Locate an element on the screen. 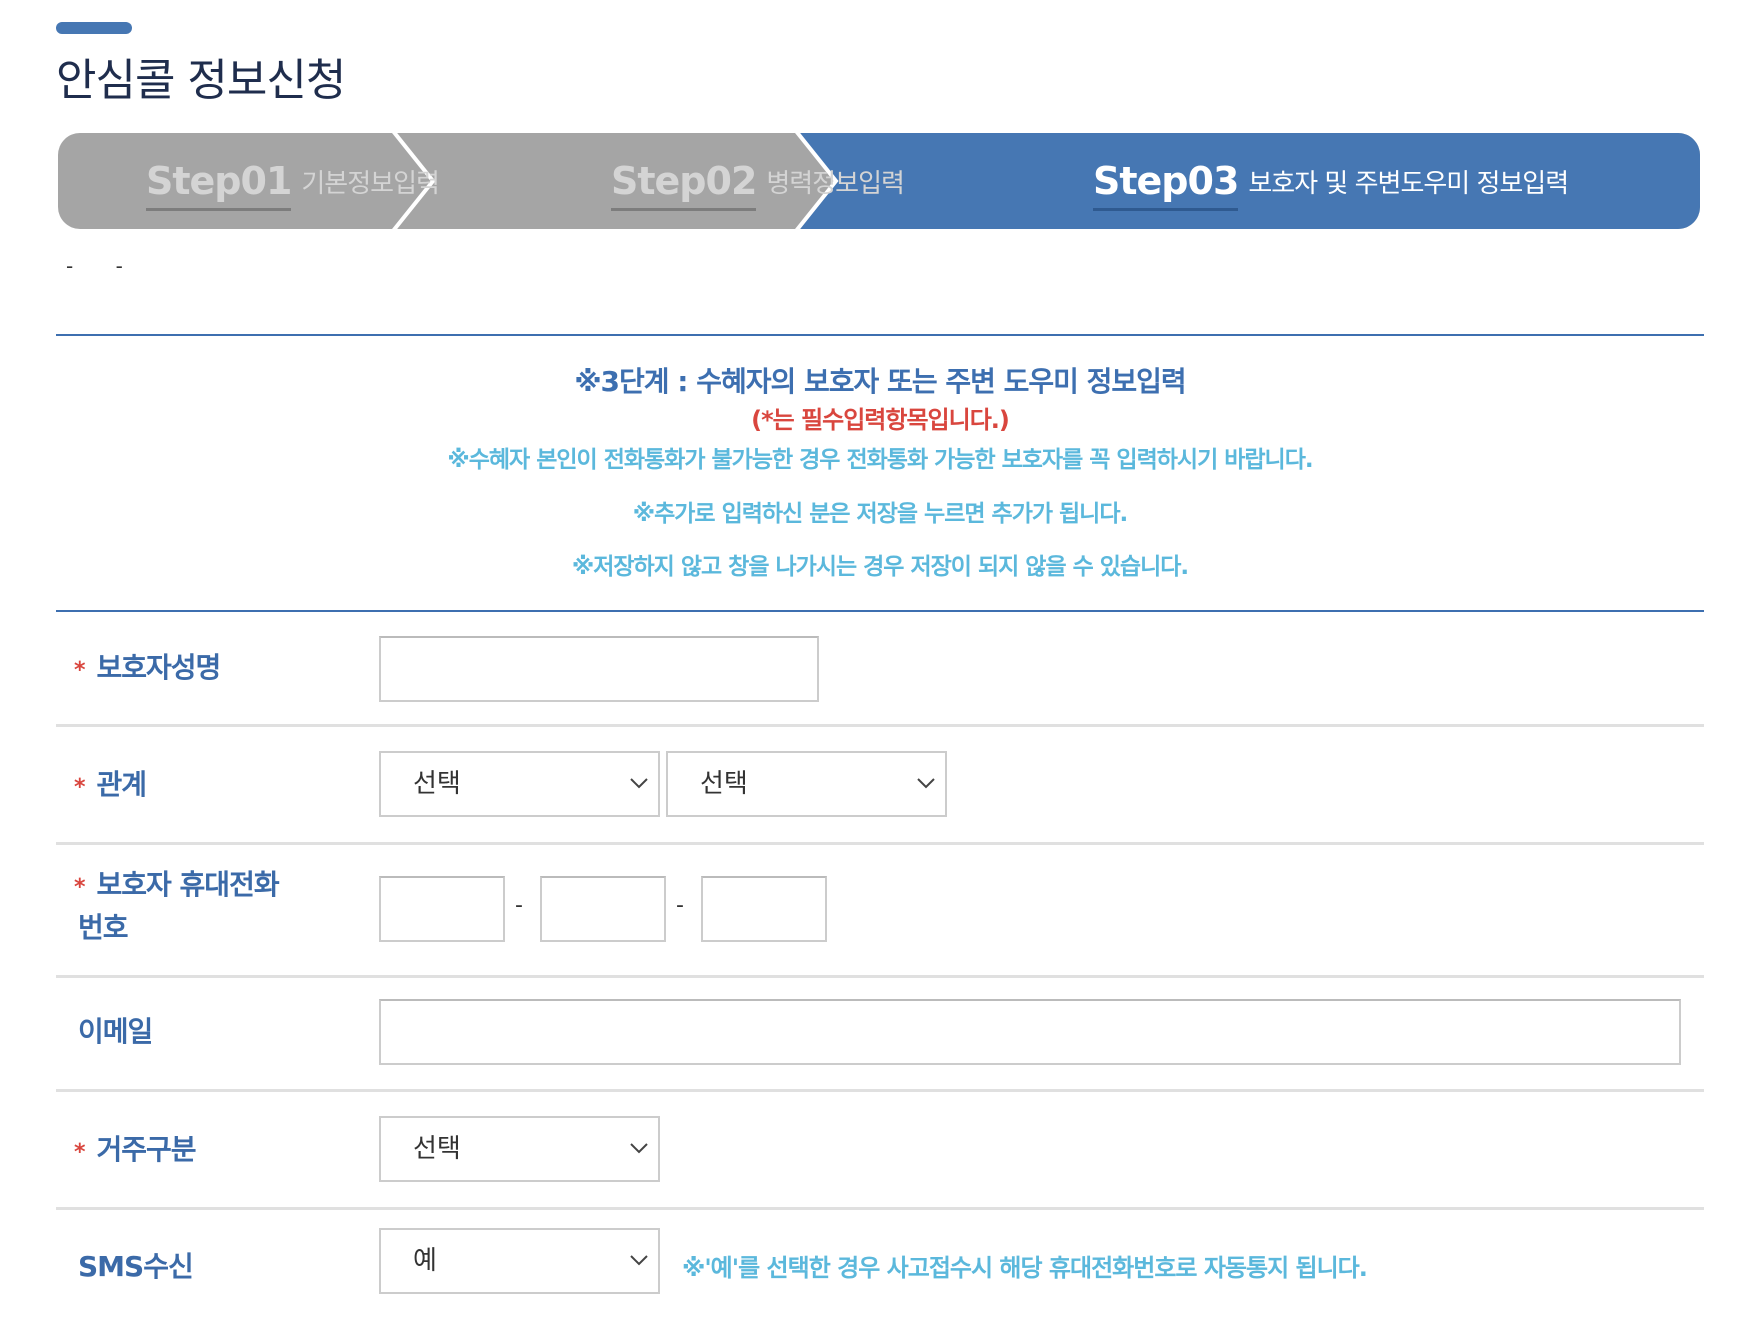 The width and height of the screenshot is (1754, 1328). dash-placeholder: - - is located at coordinates (103, 266).